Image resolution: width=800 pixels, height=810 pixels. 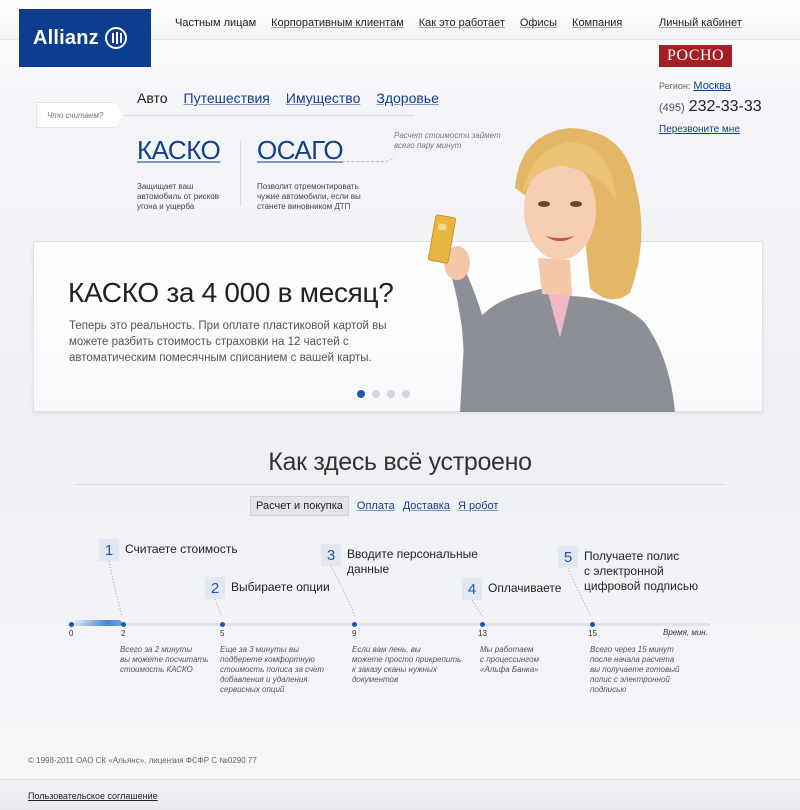 I want to click on step-4-description: Мы работаем с процессингом «Альфа Банка», so click(x=510, y=659).